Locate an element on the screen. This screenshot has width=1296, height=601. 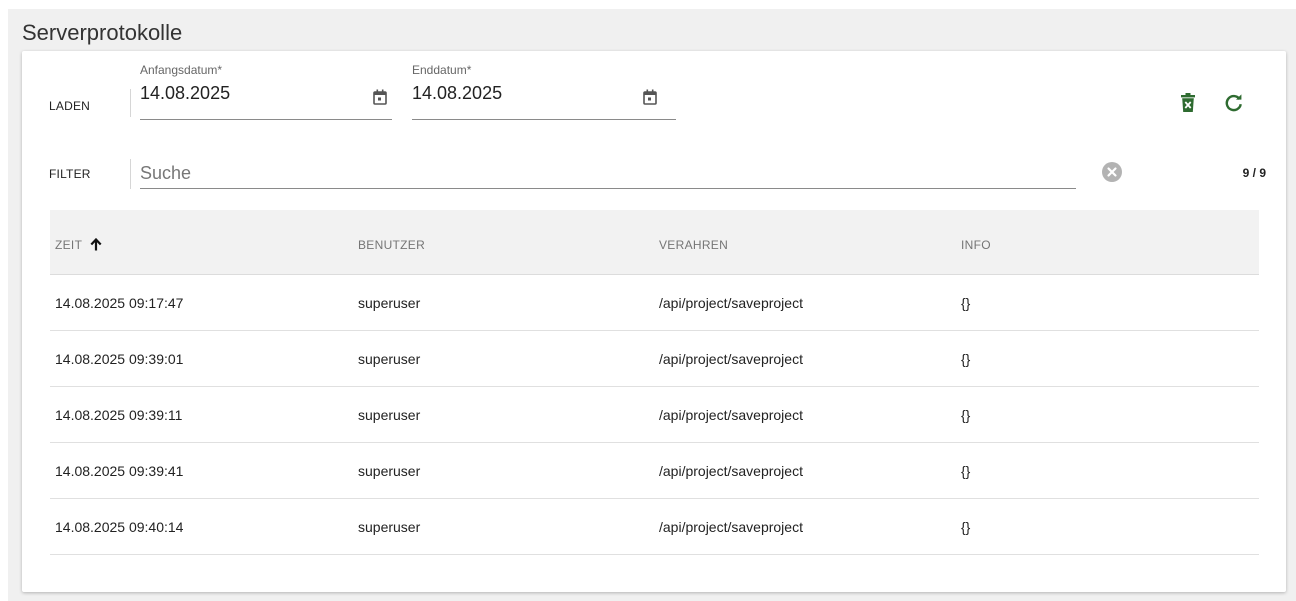
search-field is located at coordinates (608, 174).